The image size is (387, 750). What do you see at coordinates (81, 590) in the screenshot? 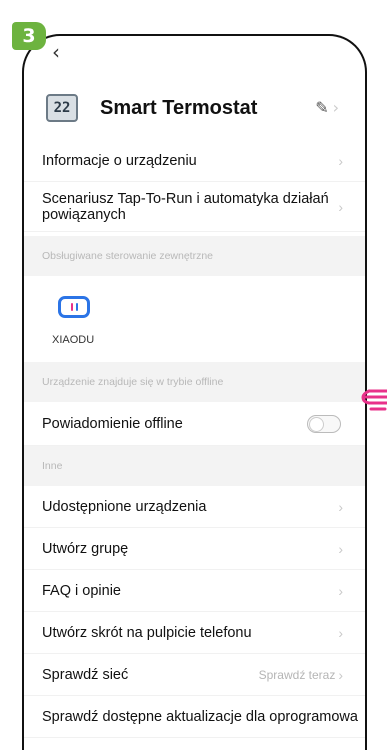
I see `row-label: FAQ i opinie` at bounding box center [81, 590].